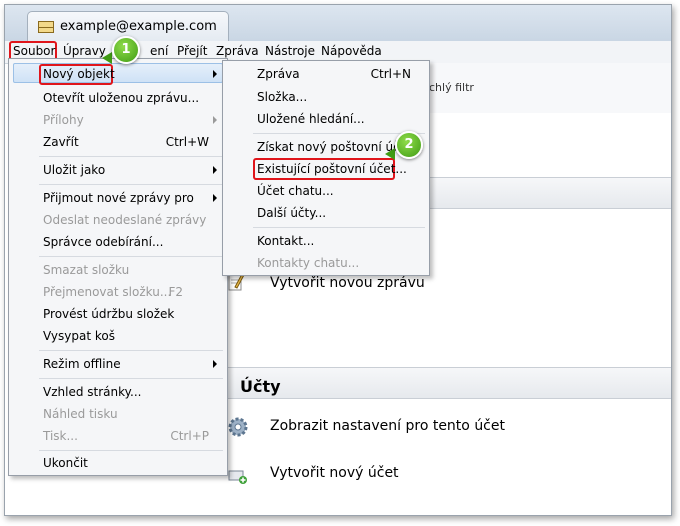  Describe the element at coordinates (347, 283) in the screenshot. I see `write-message-link: Vytvořit novou zprávu` at that location.